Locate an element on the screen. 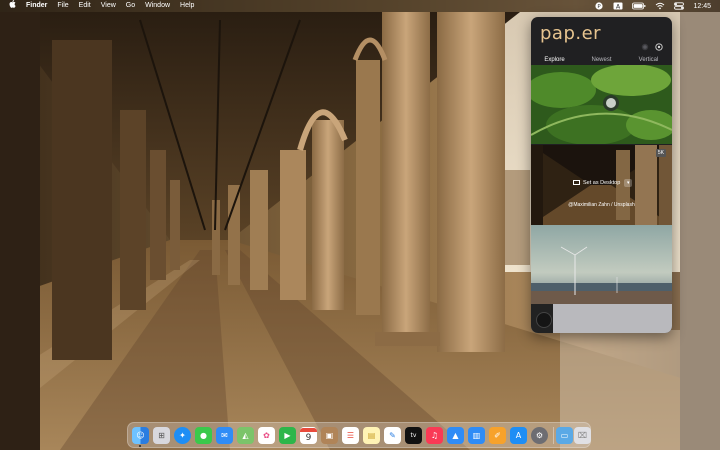  music-icon: ♫ is located at coordinates (434, 435).